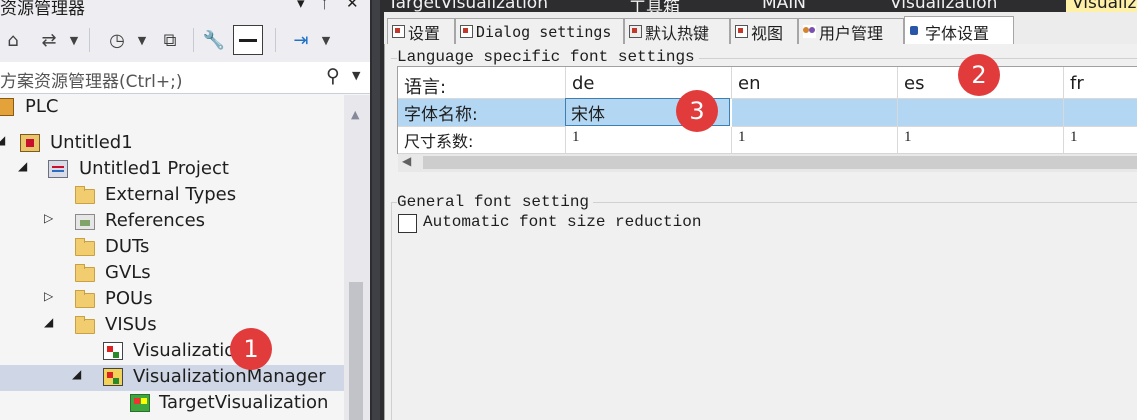 Image resolution: width=1137 pixels, height=420 pixels. I want to click on search-icon: ⚲, so click(333, 76).